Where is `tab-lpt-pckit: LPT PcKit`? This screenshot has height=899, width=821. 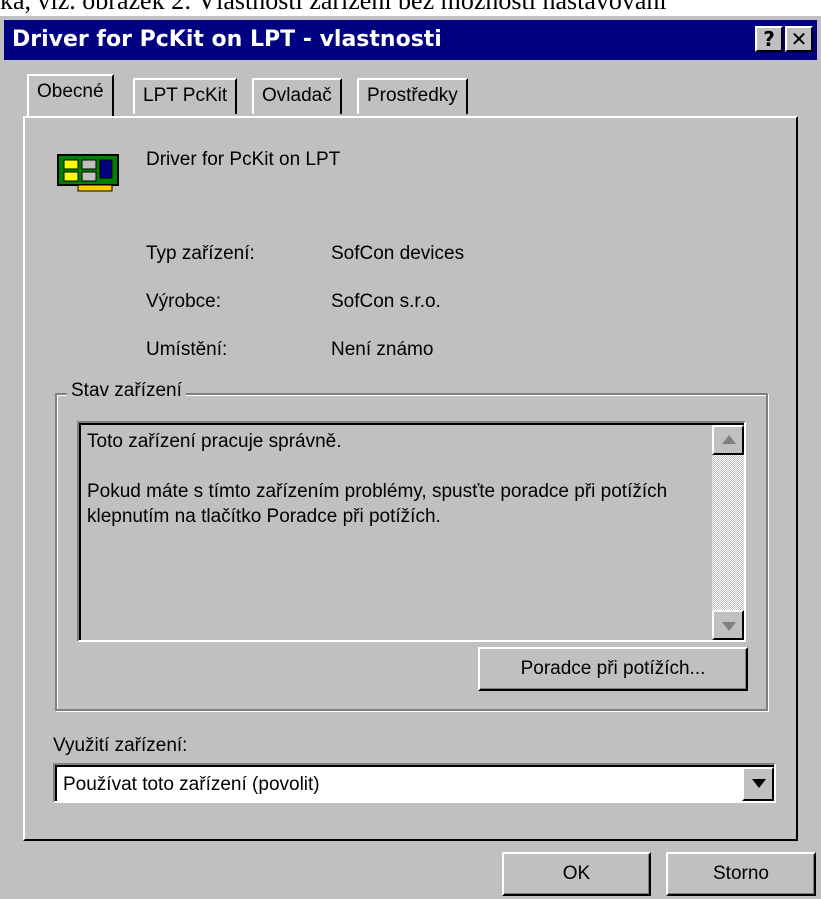 tab-lpt-pckit: LPT PcKit is located at coordinates (185, 96).